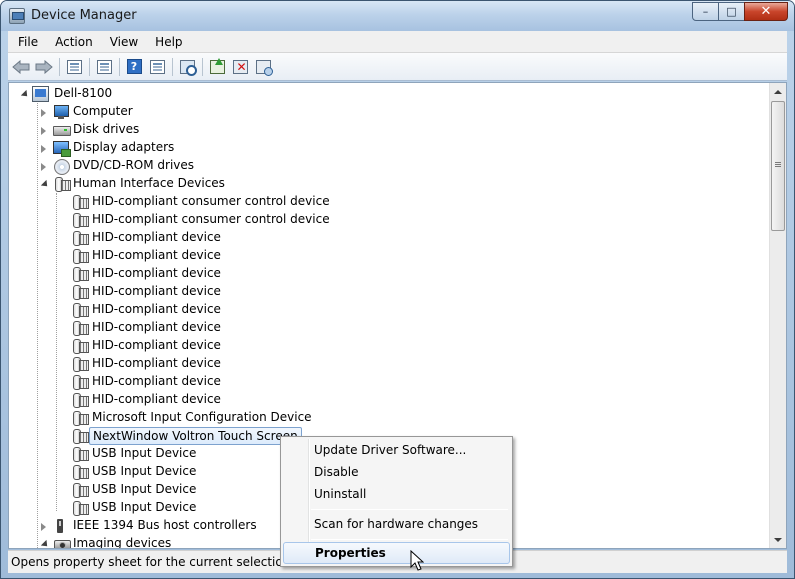 This screenshot has height=579, width=795. I want to click on add-legacy-hardware-button, so click(263, 67).